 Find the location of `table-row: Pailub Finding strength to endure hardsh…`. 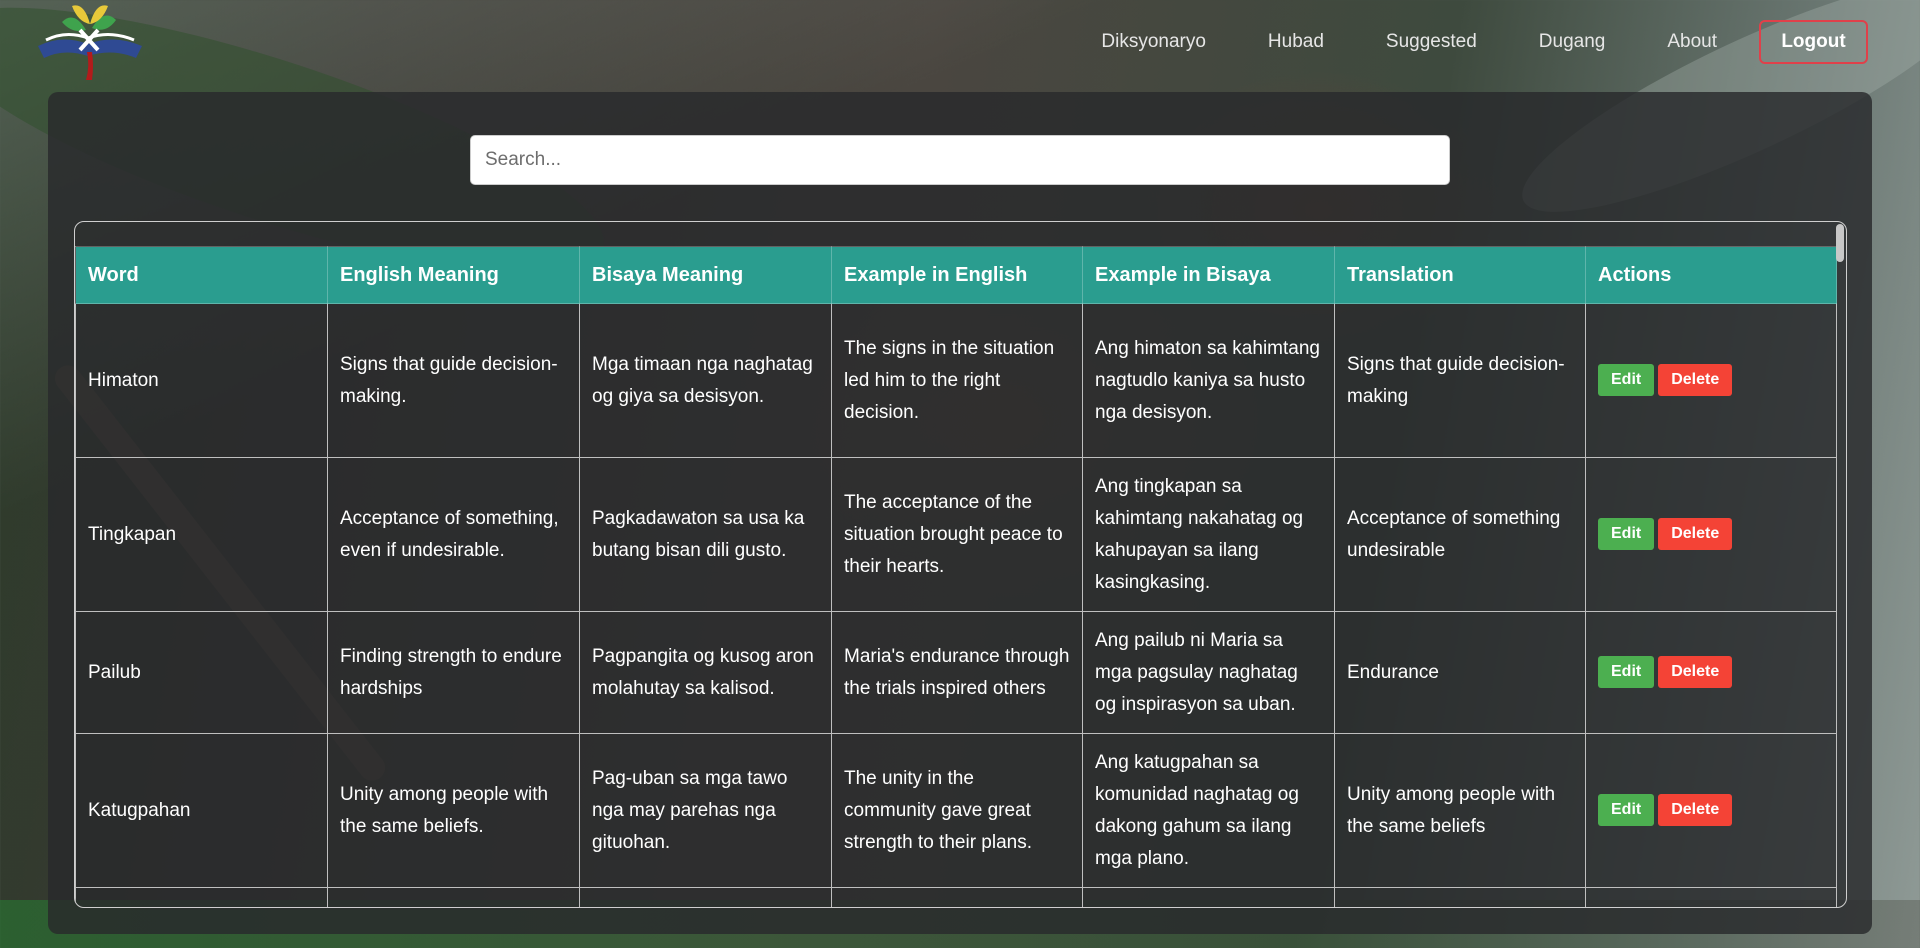

table-row: Pailub Finding strength to endure hardsh… is located at coordinates (956, 672).